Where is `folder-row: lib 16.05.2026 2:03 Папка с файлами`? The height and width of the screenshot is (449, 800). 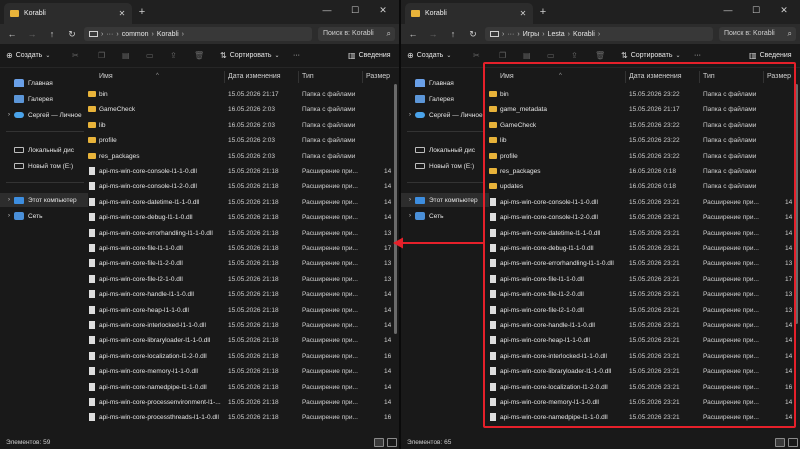 folder-row: lib 16.05.2026 2:03 Папка с файлами is located at coordinates (241, 125).